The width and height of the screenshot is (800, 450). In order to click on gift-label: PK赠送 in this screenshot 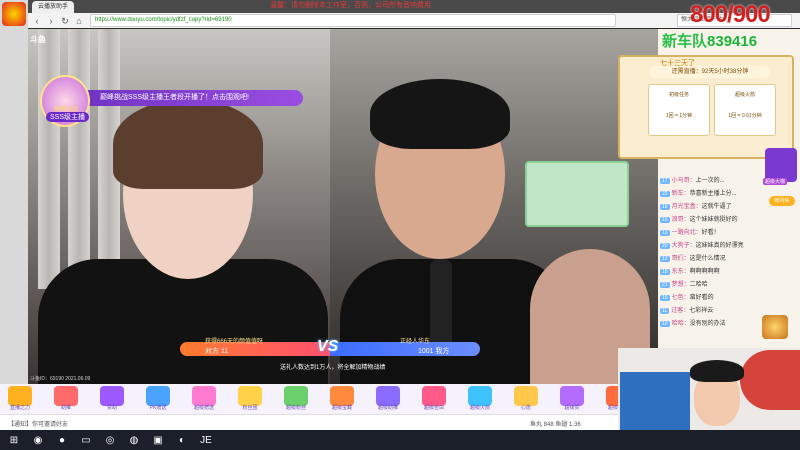, I will do `click(158, 408)`.